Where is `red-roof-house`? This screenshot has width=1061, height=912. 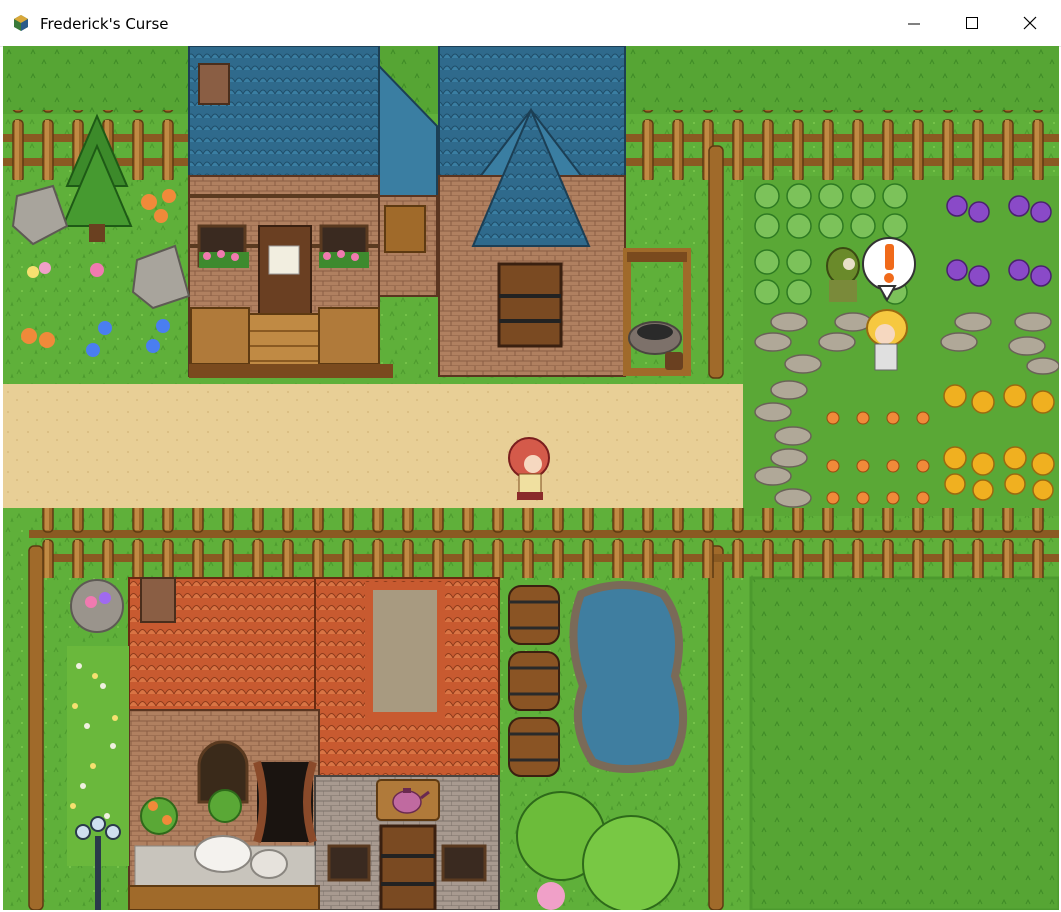
red-roof-house is located at coordinates (314, 743).